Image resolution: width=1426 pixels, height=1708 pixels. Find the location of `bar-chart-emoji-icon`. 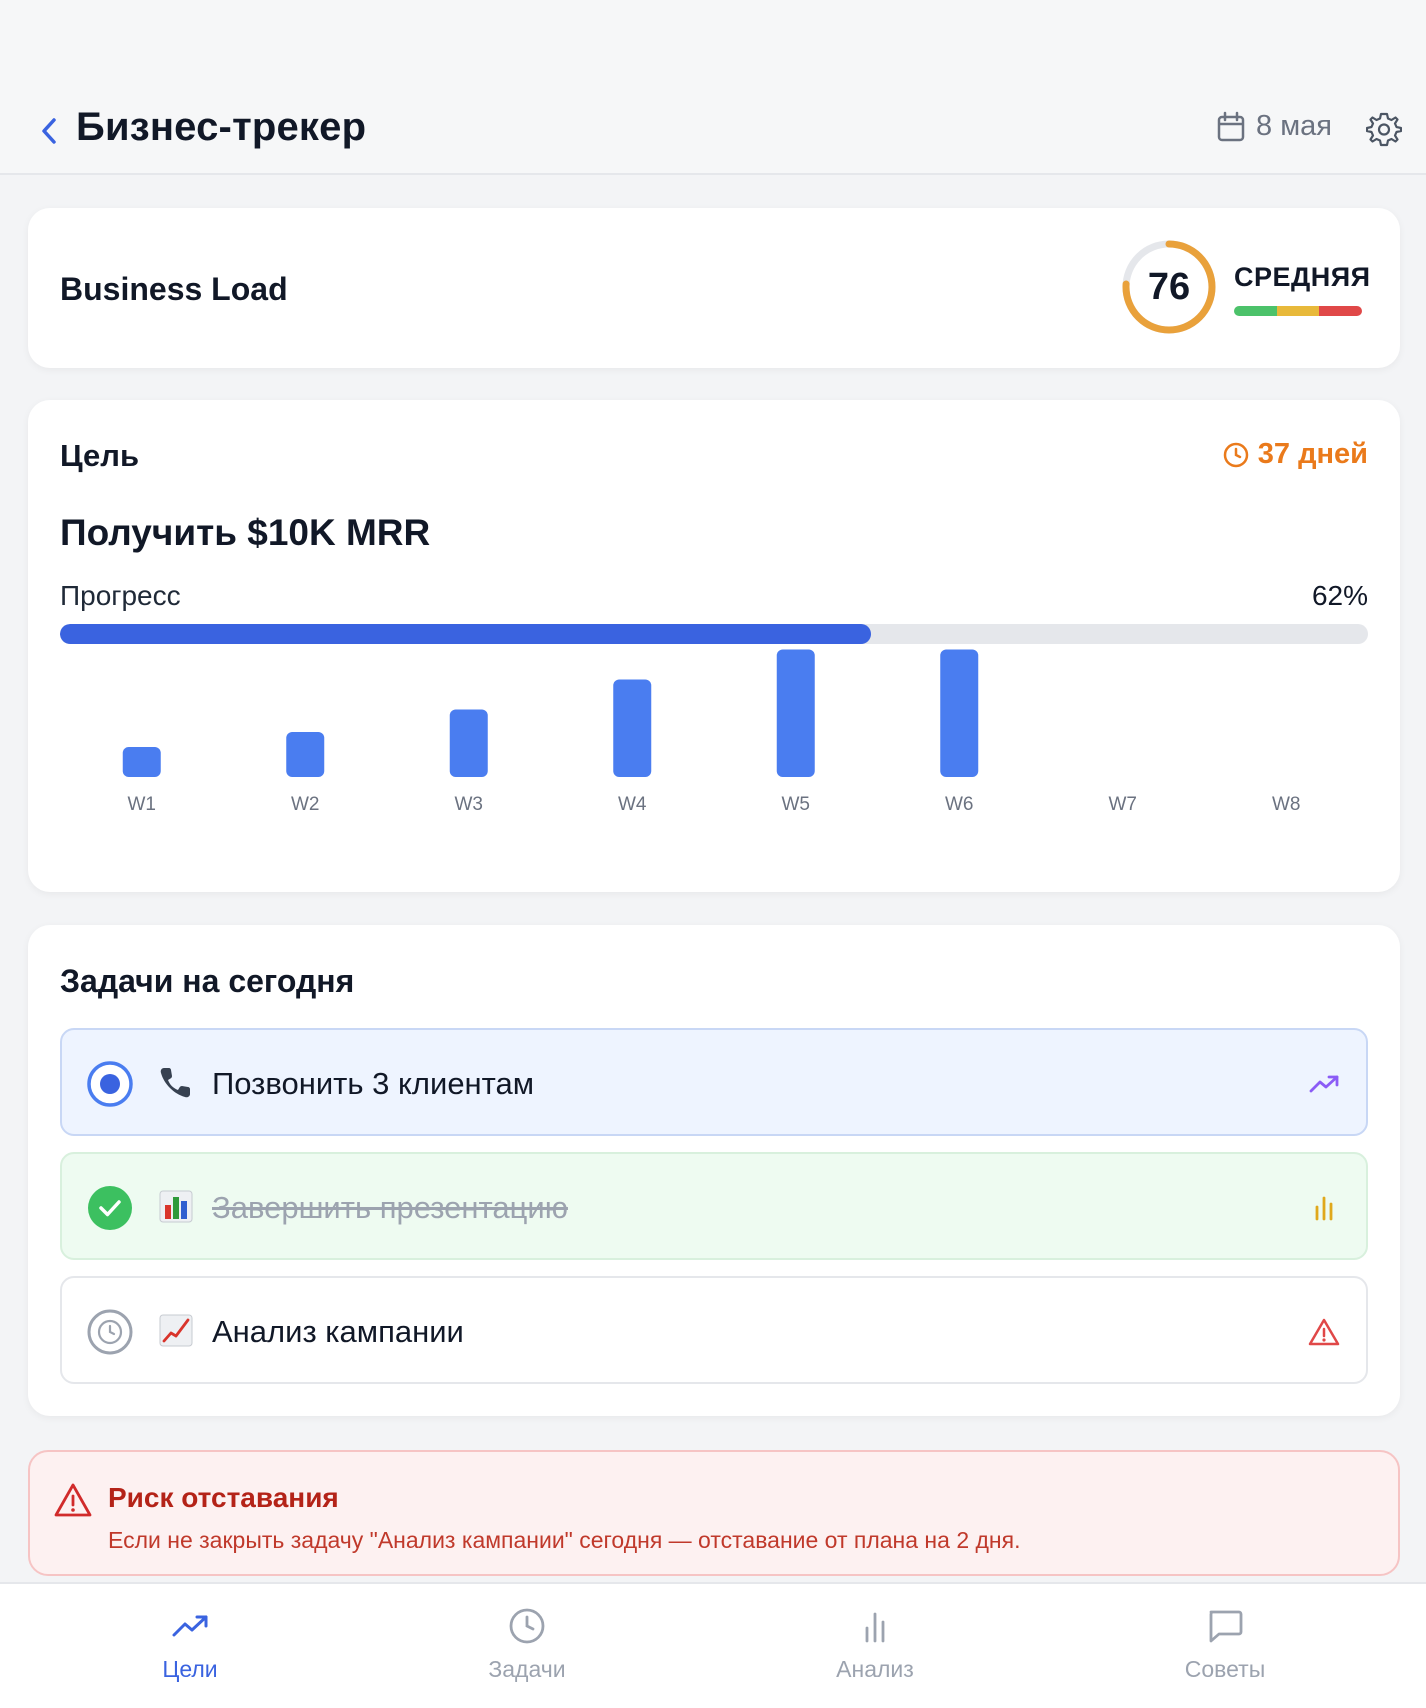

bar-chart-emoji-icon is located at coordinates (176, 1206).